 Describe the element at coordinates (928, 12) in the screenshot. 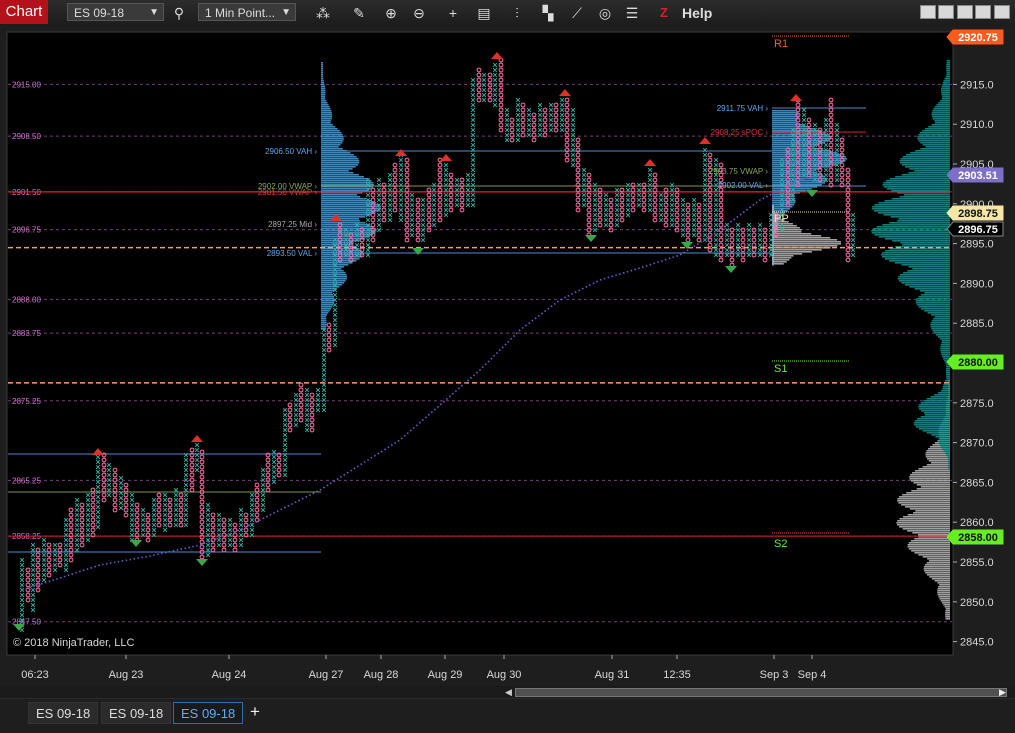

I see `tile-window-button` at that location.